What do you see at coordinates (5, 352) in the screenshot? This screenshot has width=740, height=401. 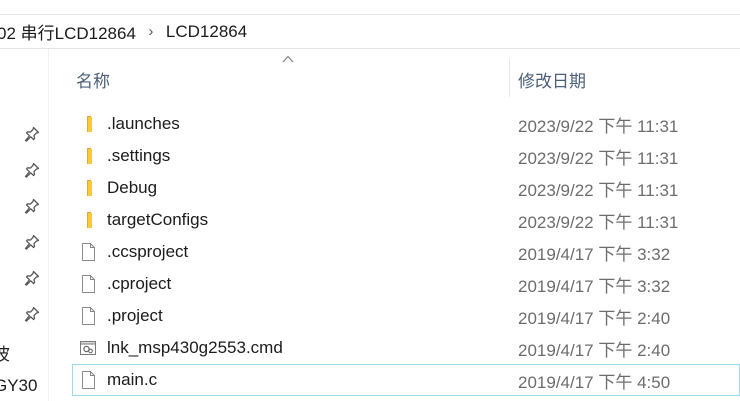 I see `nav-item-partial: 波` at bounding box center [5, 352].